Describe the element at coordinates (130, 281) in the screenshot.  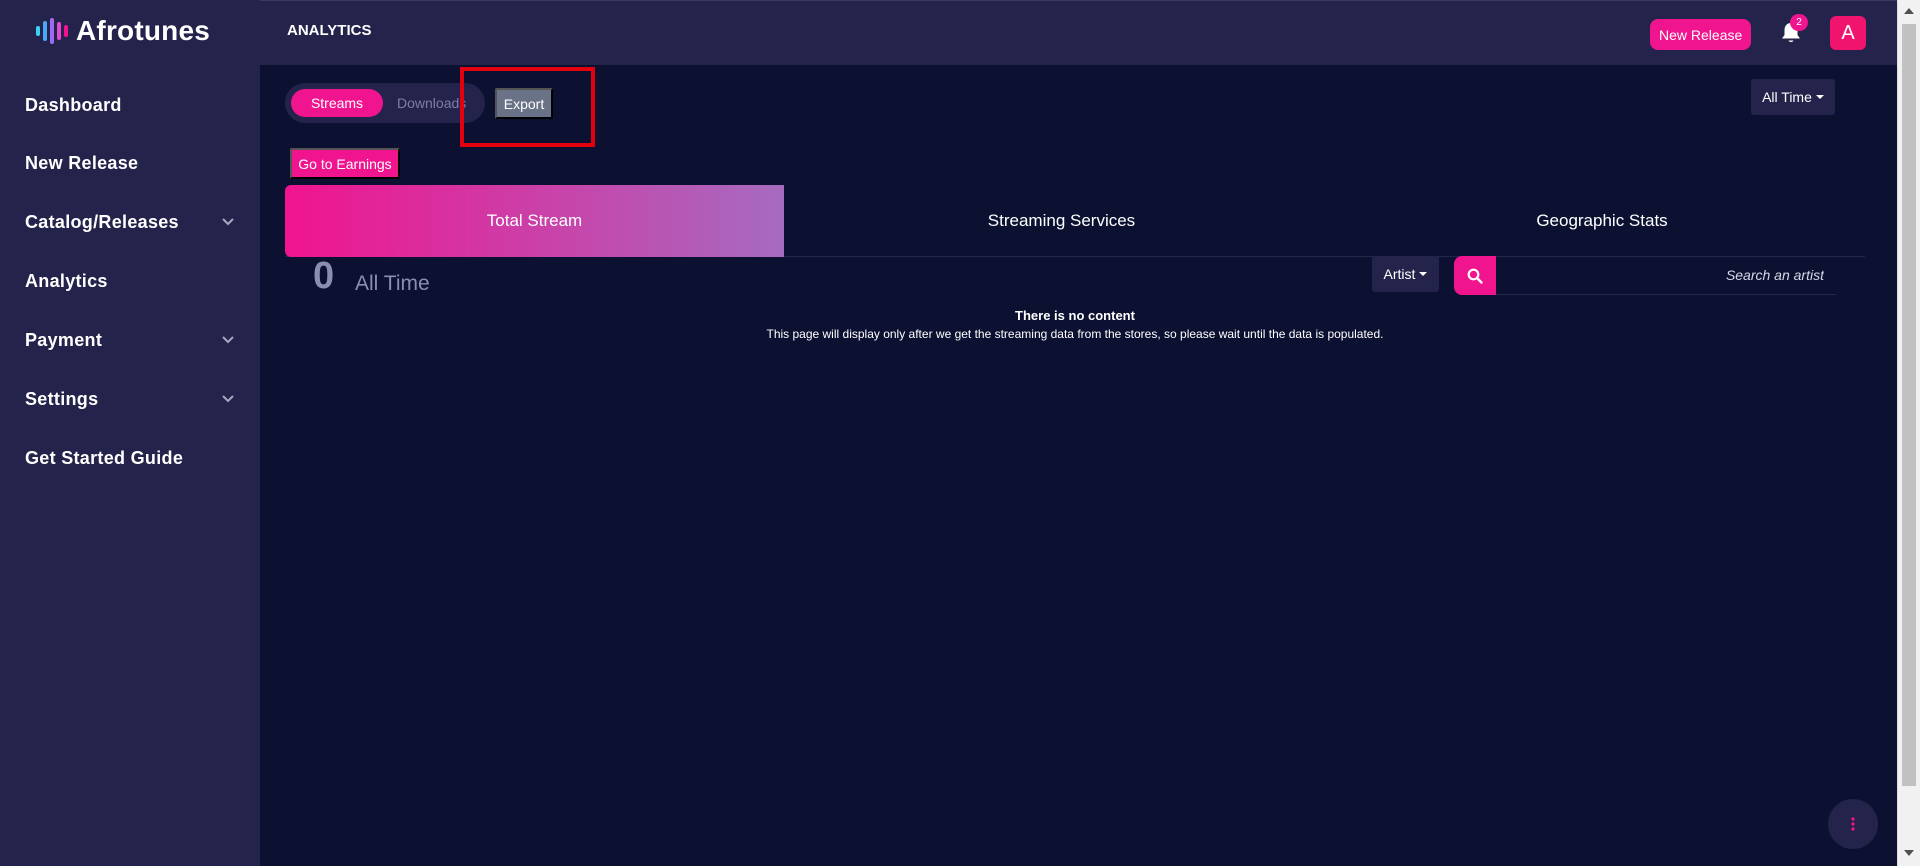
I see `sidebar-item-analytics: Analytics` at that location.